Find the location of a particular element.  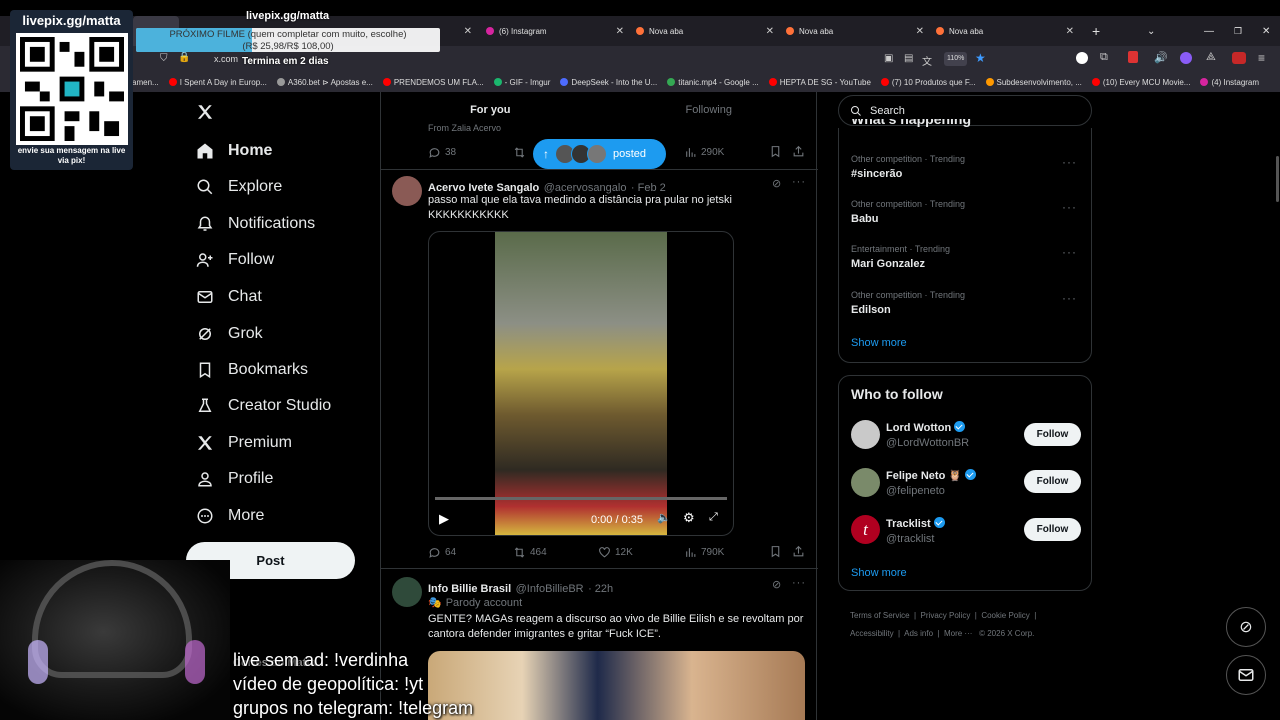

zoom-level: 110% is located at coordinates (956, 59).